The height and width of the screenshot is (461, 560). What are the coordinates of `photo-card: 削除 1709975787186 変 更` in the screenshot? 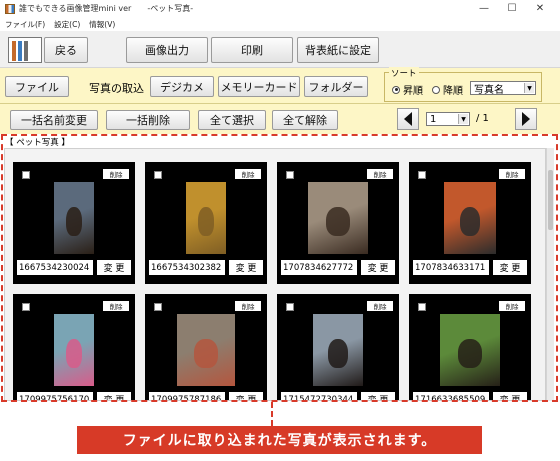 It's located at (206, 347).